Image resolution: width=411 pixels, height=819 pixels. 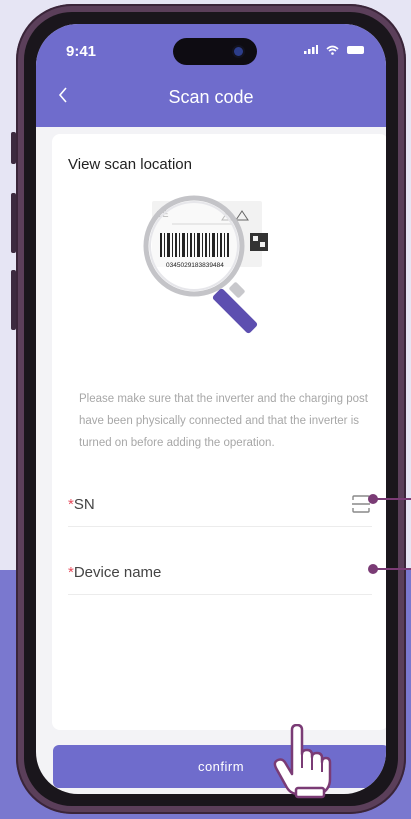 What do you see at coordinates (355, 49) in the screenshot?
I see `battery-icon` at bounding box center [355, 49].